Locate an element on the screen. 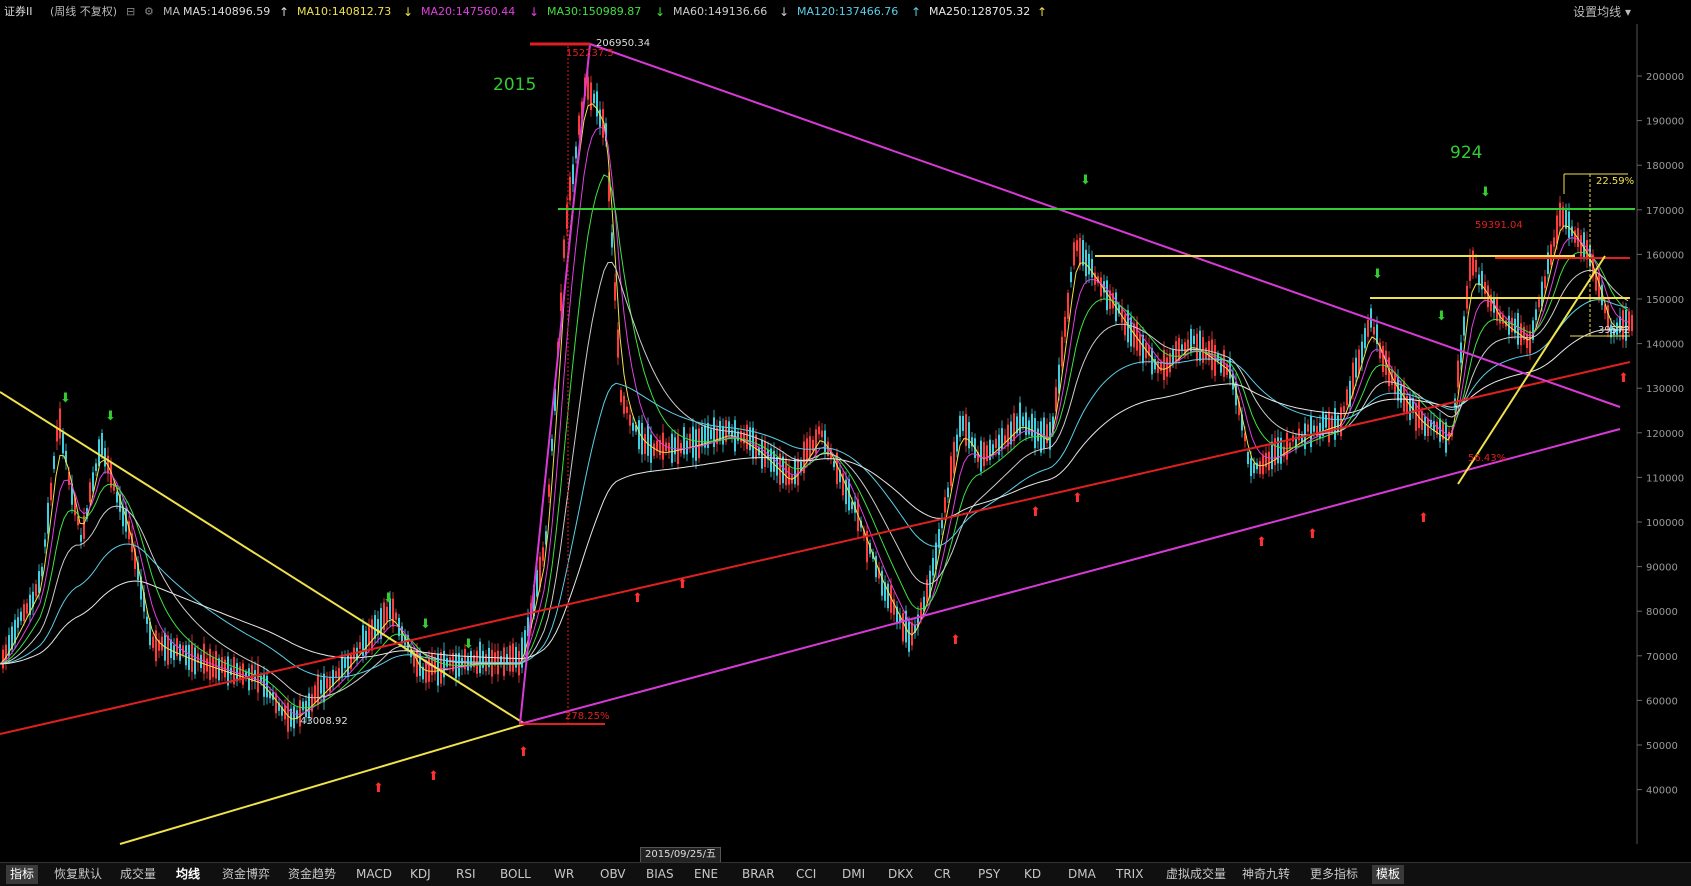  ma-value-5: MA120:137466.76 is located at coordinates (848, 11).